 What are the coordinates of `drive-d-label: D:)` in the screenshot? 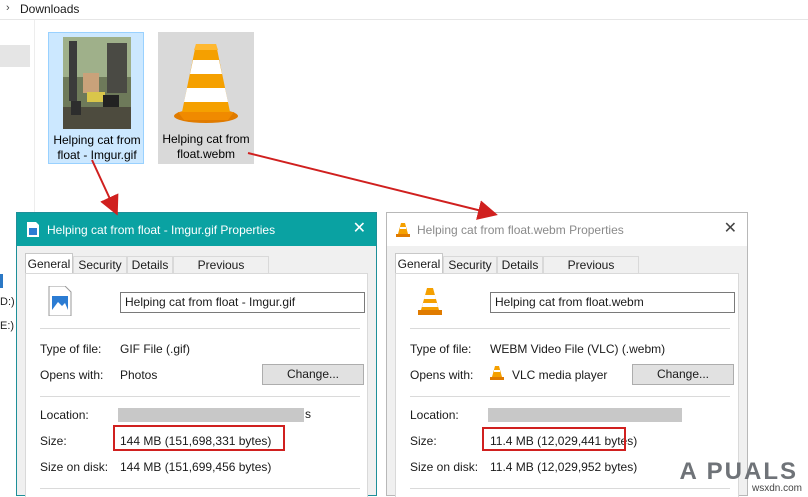 It's located at (7, 302).